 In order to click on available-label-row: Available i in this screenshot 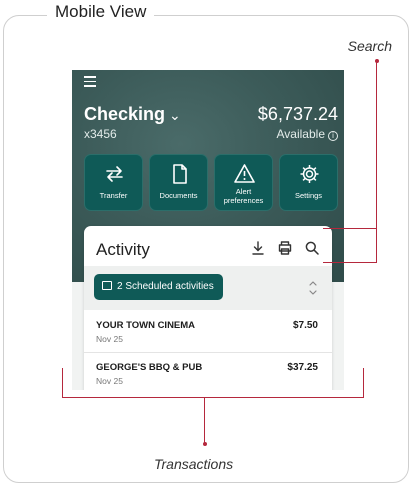, I will do `click(307, 134)`.